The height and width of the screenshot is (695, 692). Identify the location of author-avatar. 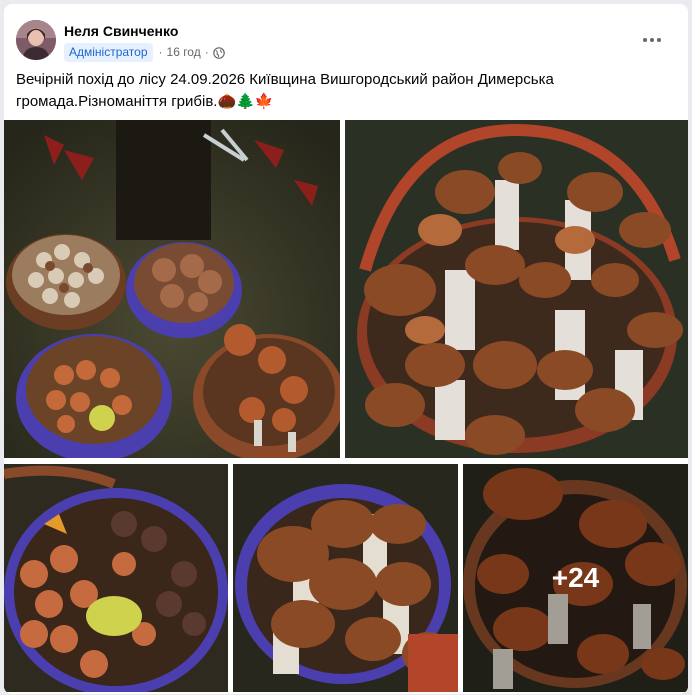
(36, 40).